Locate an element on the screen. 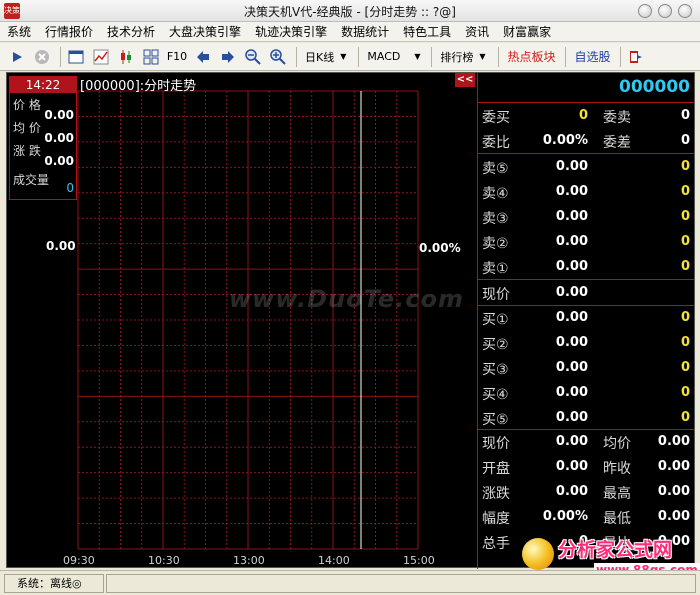 Image resolution: width=700 pixels, height=595 pixels. sell-order-row: 卖② 0.00 0 is located at coordinates (586, 242).